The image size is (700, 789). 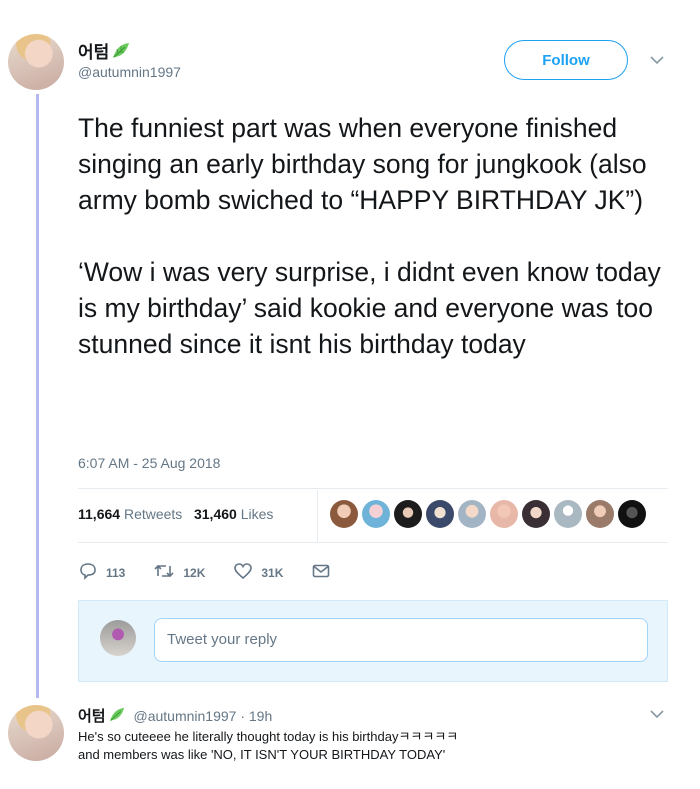 I want to click on display-name: 어텀, so click(x=104, y=51).